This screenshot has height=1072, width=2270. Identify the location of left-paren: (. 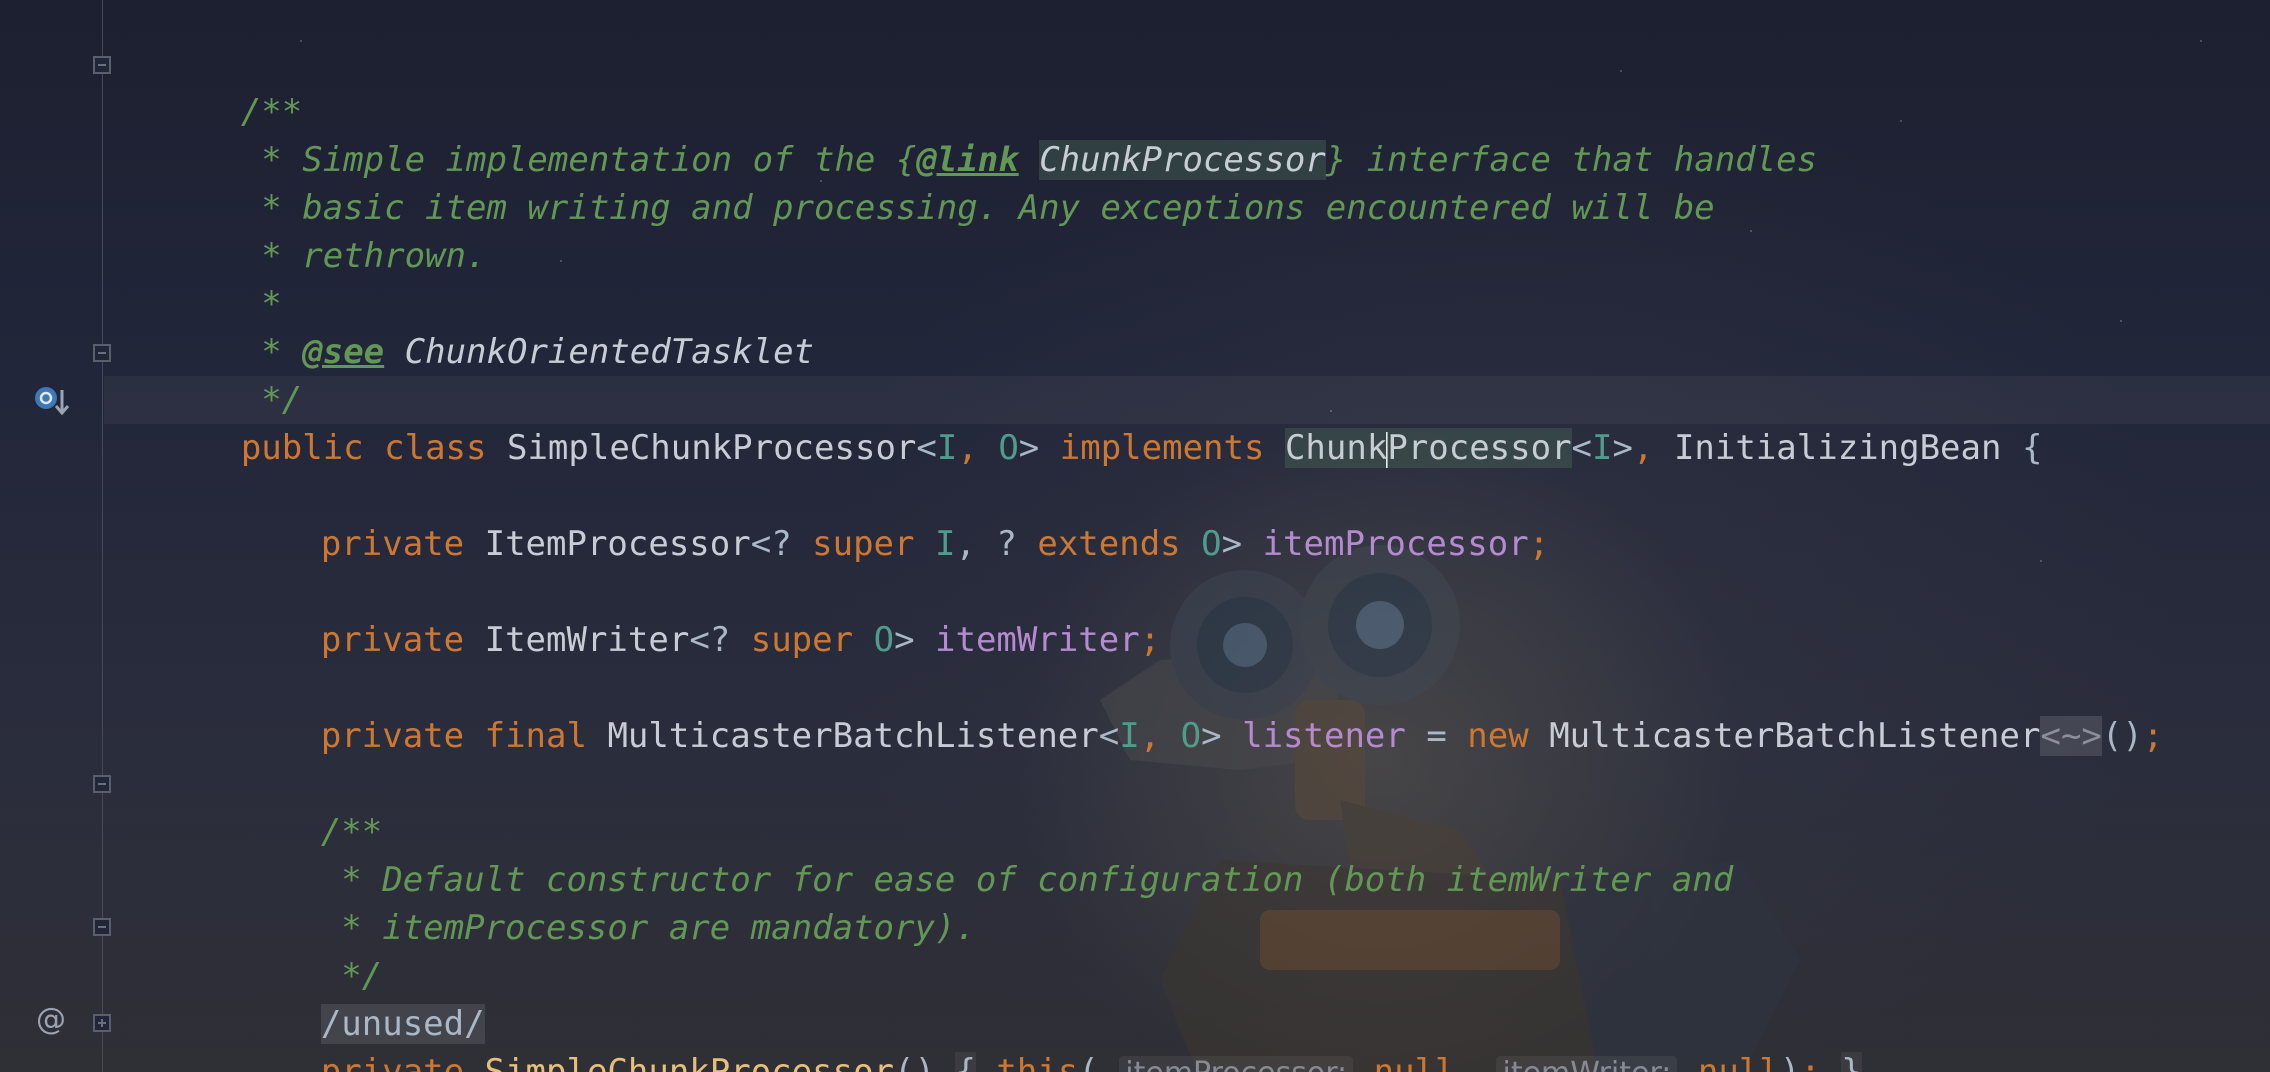
(1088, 1062).